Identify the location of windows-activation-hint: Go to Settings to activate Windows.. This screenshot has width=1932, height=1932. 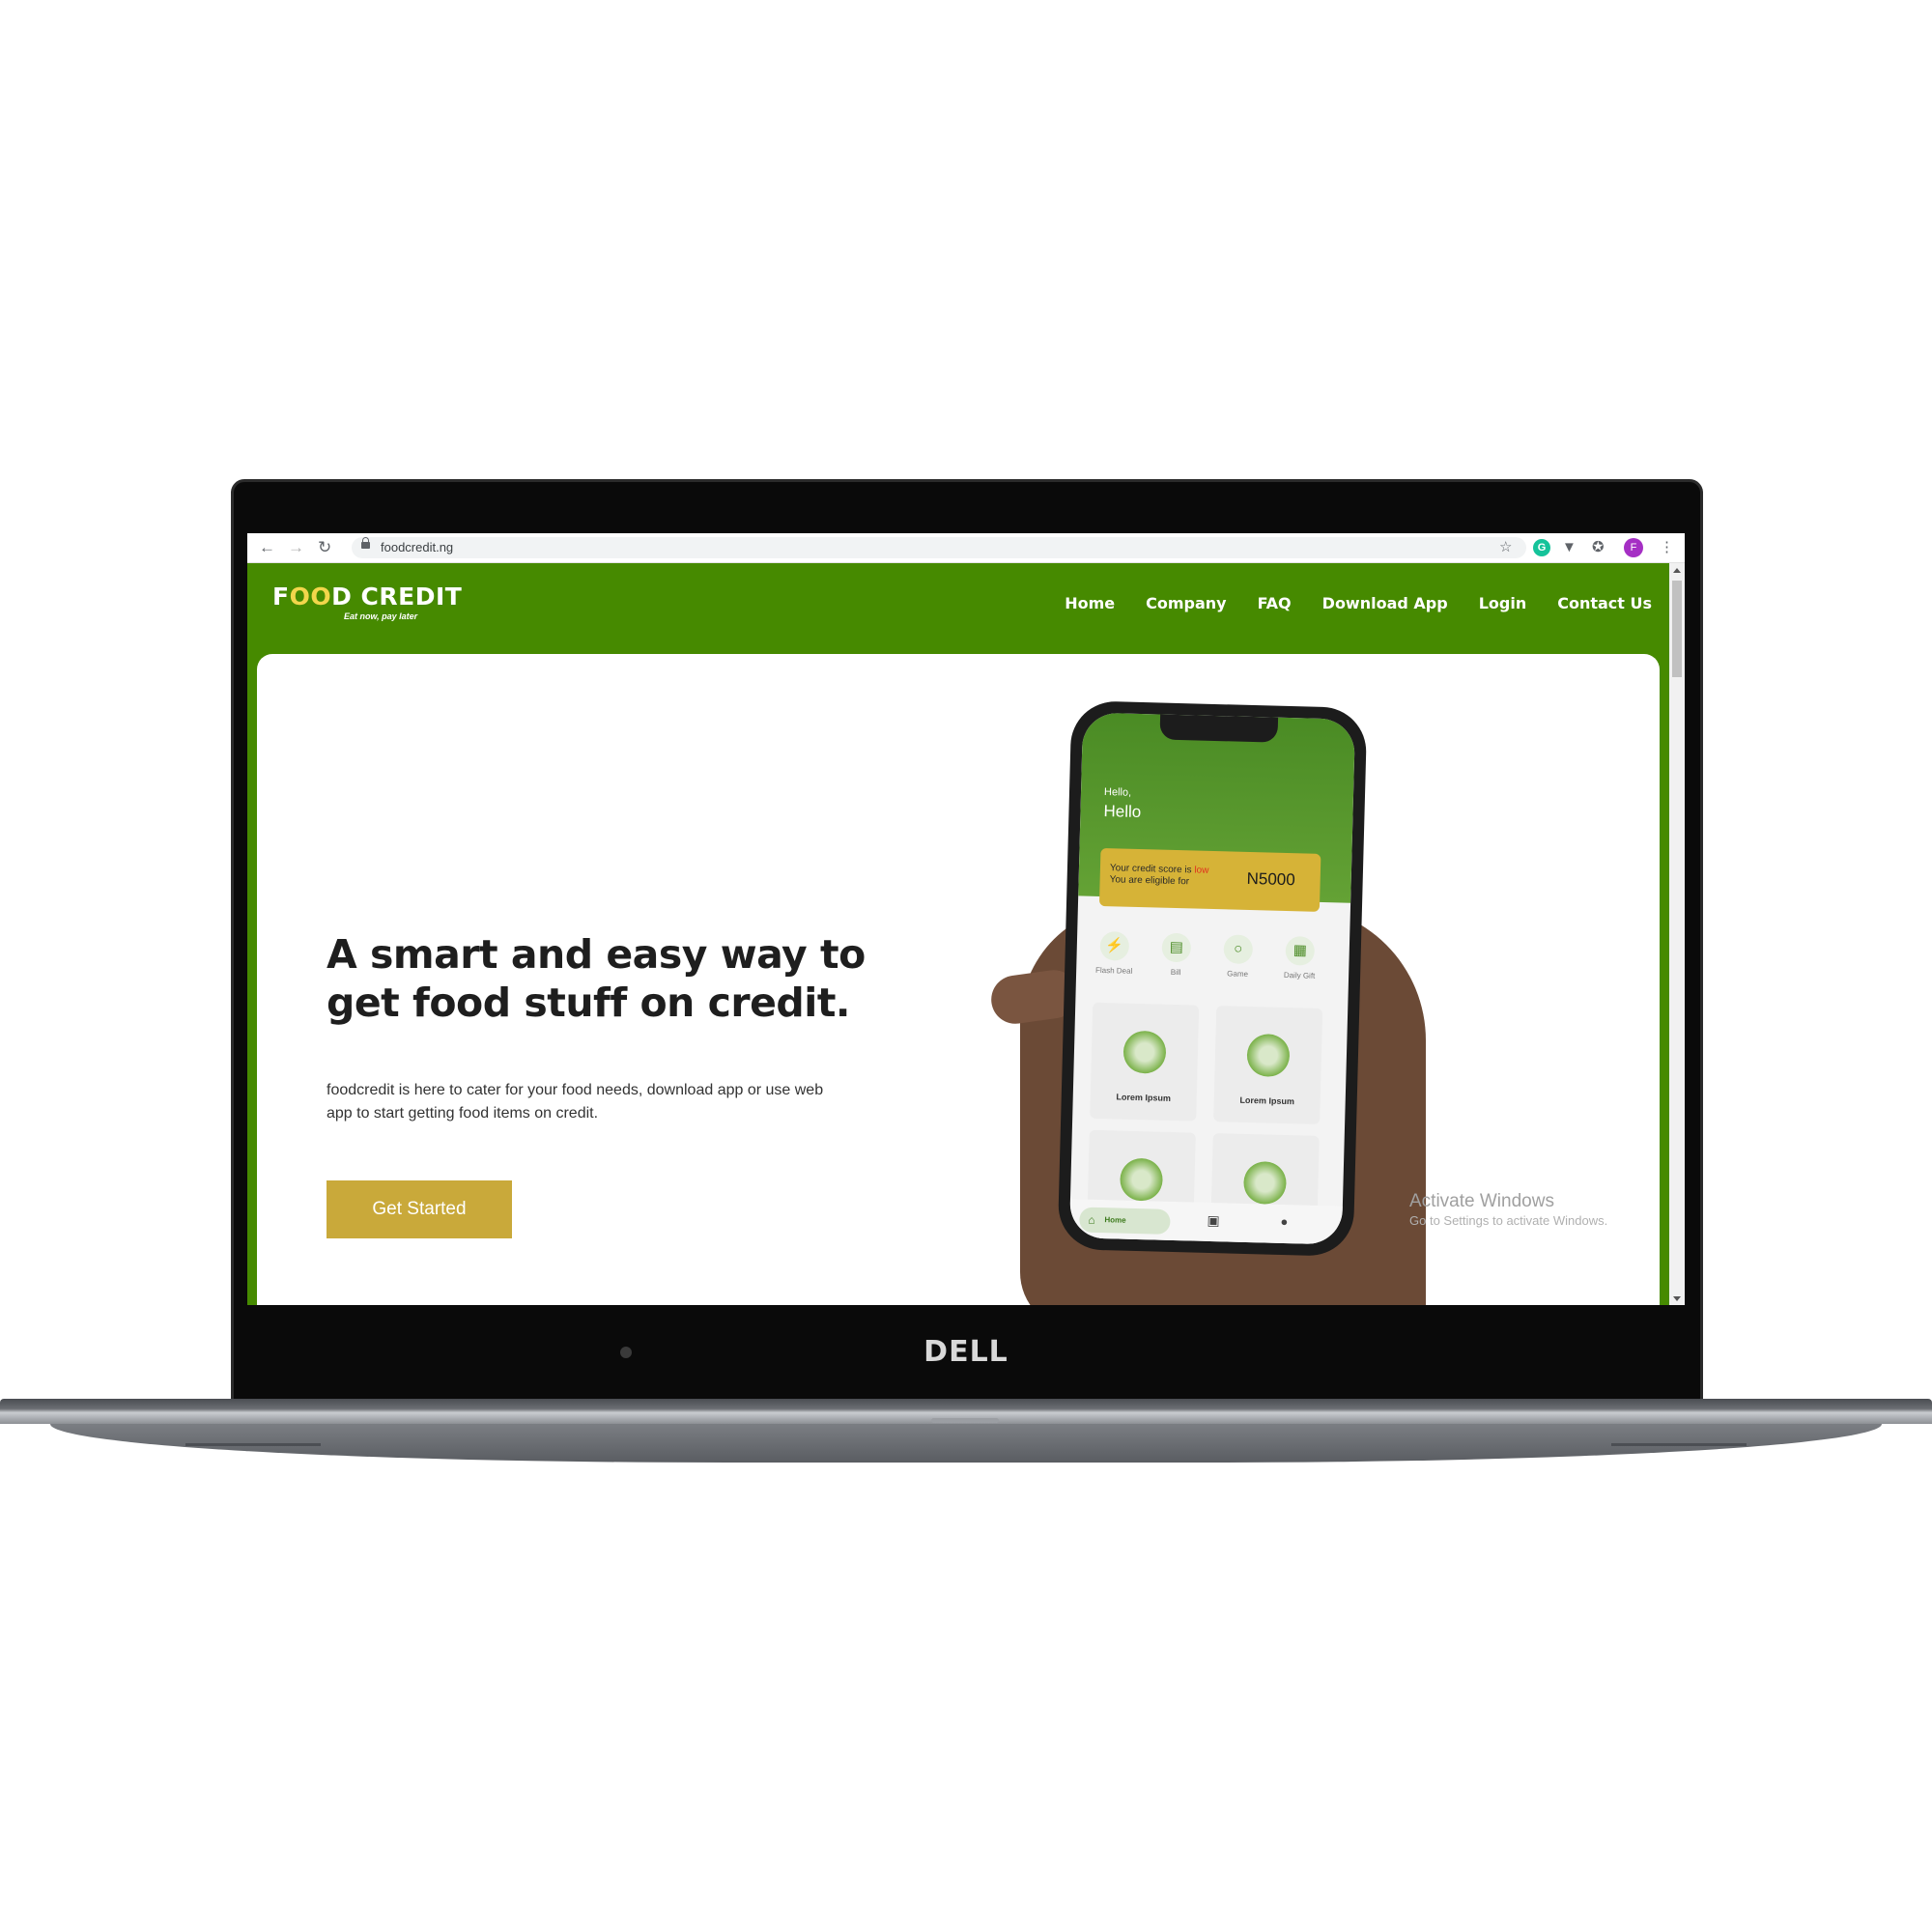
(1508, 1220).